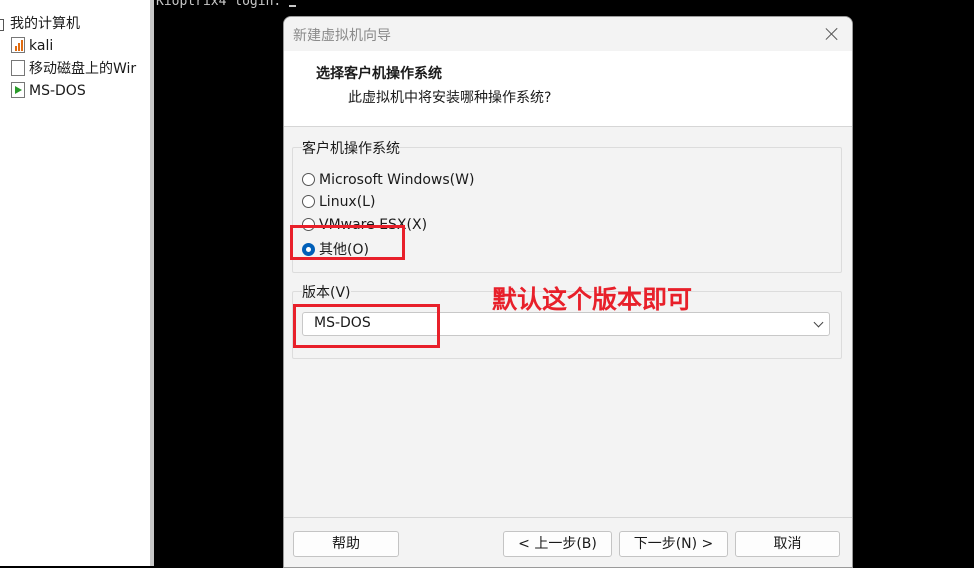  I want to click on console-login-prompt: Kioptrix4 login:, so click(223, 4).